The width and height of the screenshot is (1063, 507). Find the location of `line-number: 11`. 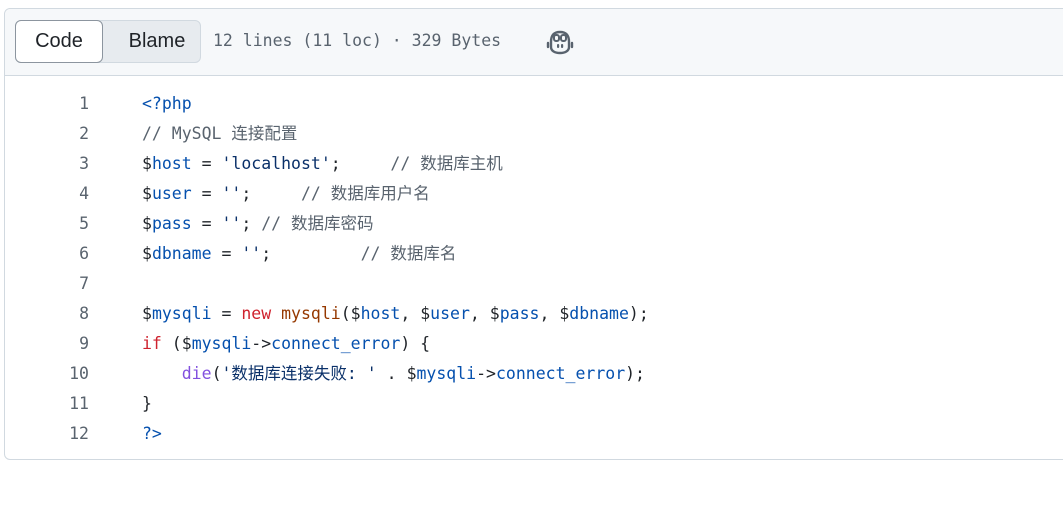

line-number: 11 is located at coordinates (47, 404).